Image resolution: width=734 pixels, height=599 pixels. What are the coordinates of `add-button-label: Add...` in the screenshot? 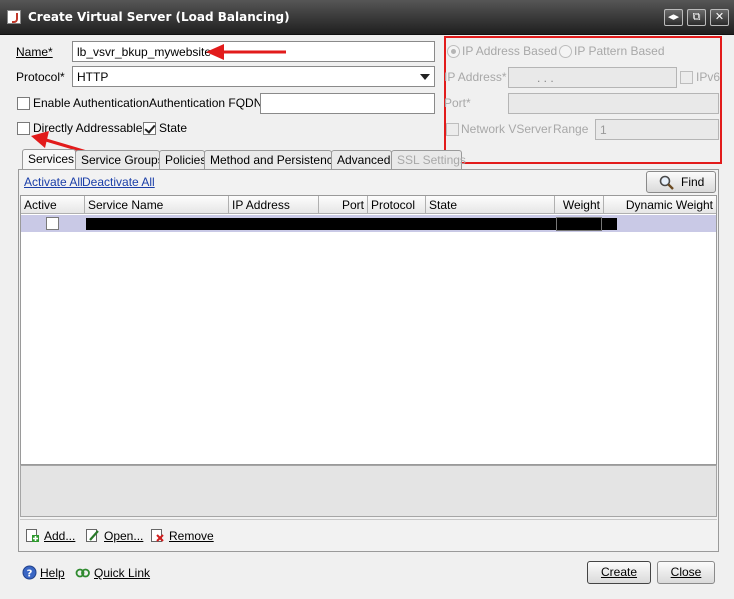 It's located at (60, 536).